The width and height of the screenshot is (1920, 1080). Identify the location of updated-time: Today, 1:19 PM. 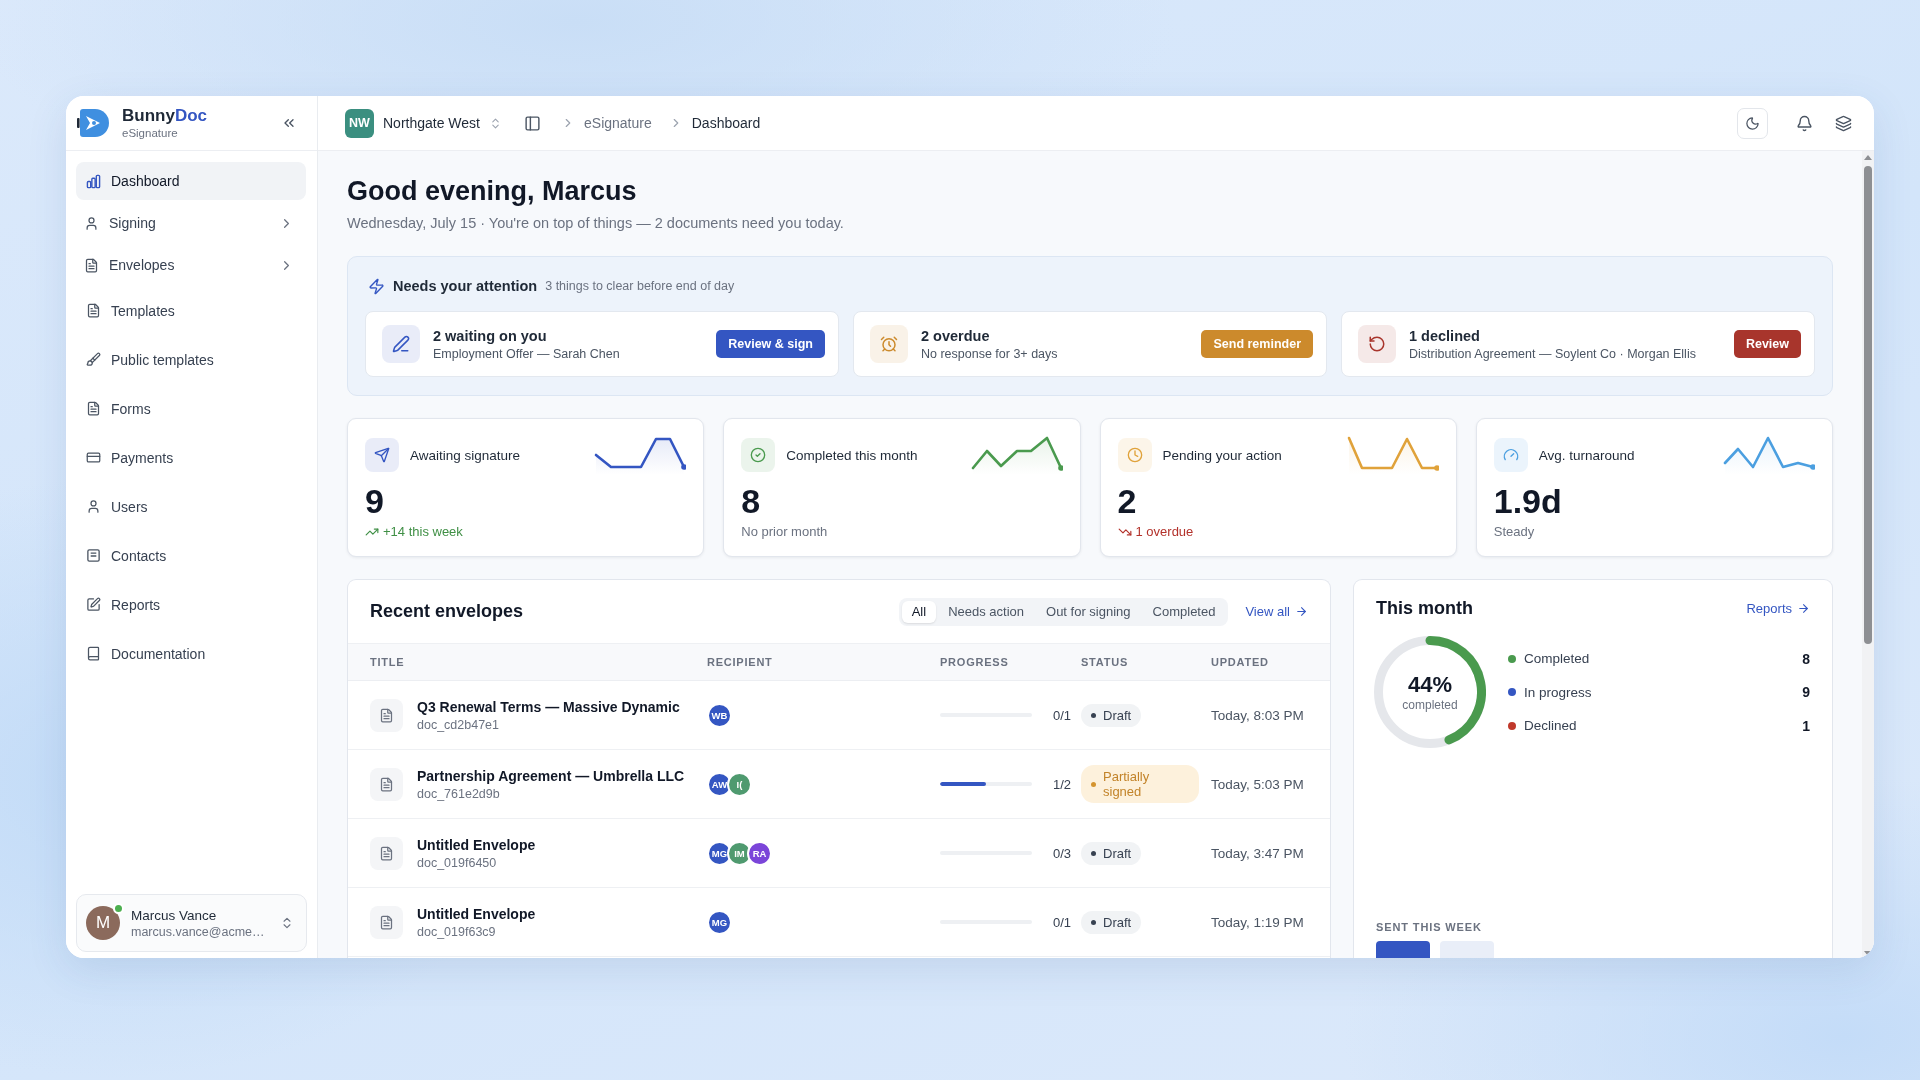
(1258, 922).